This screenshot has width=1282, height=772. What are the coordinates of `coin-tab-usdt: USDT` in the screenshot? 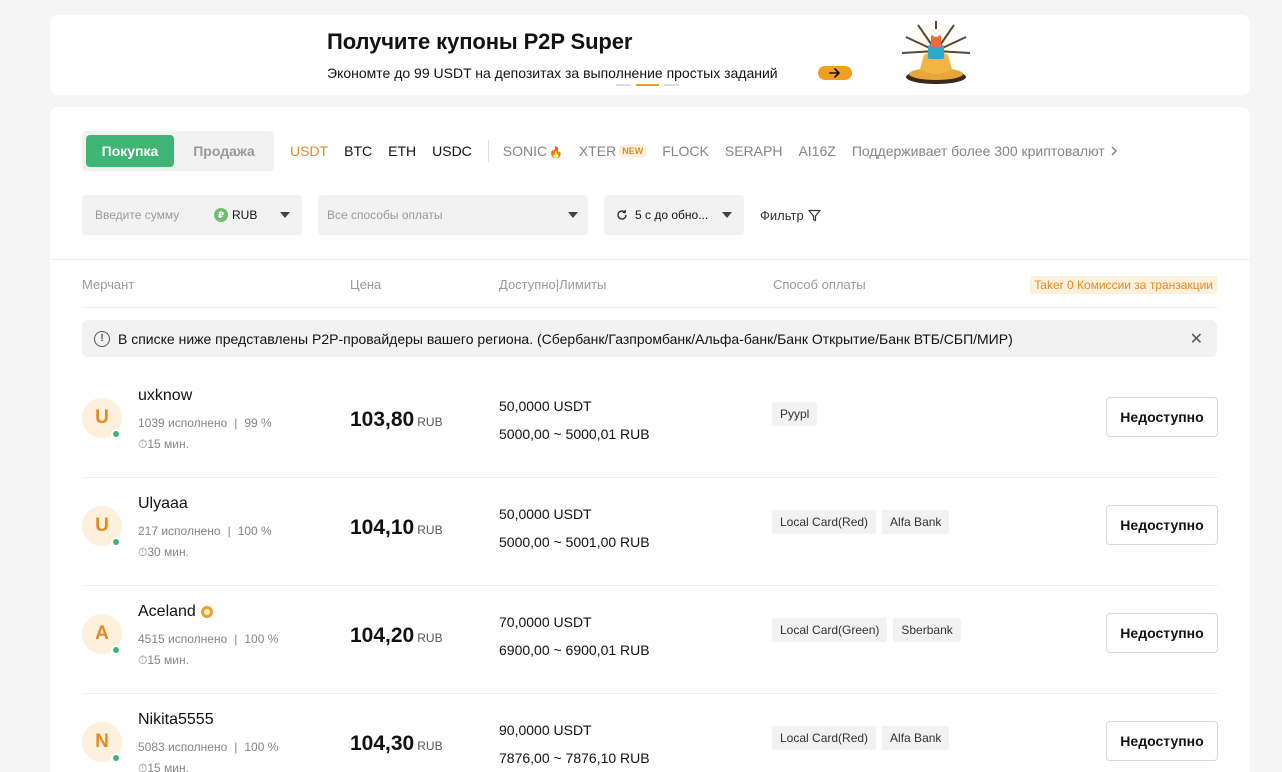 It's located at (309, 151).